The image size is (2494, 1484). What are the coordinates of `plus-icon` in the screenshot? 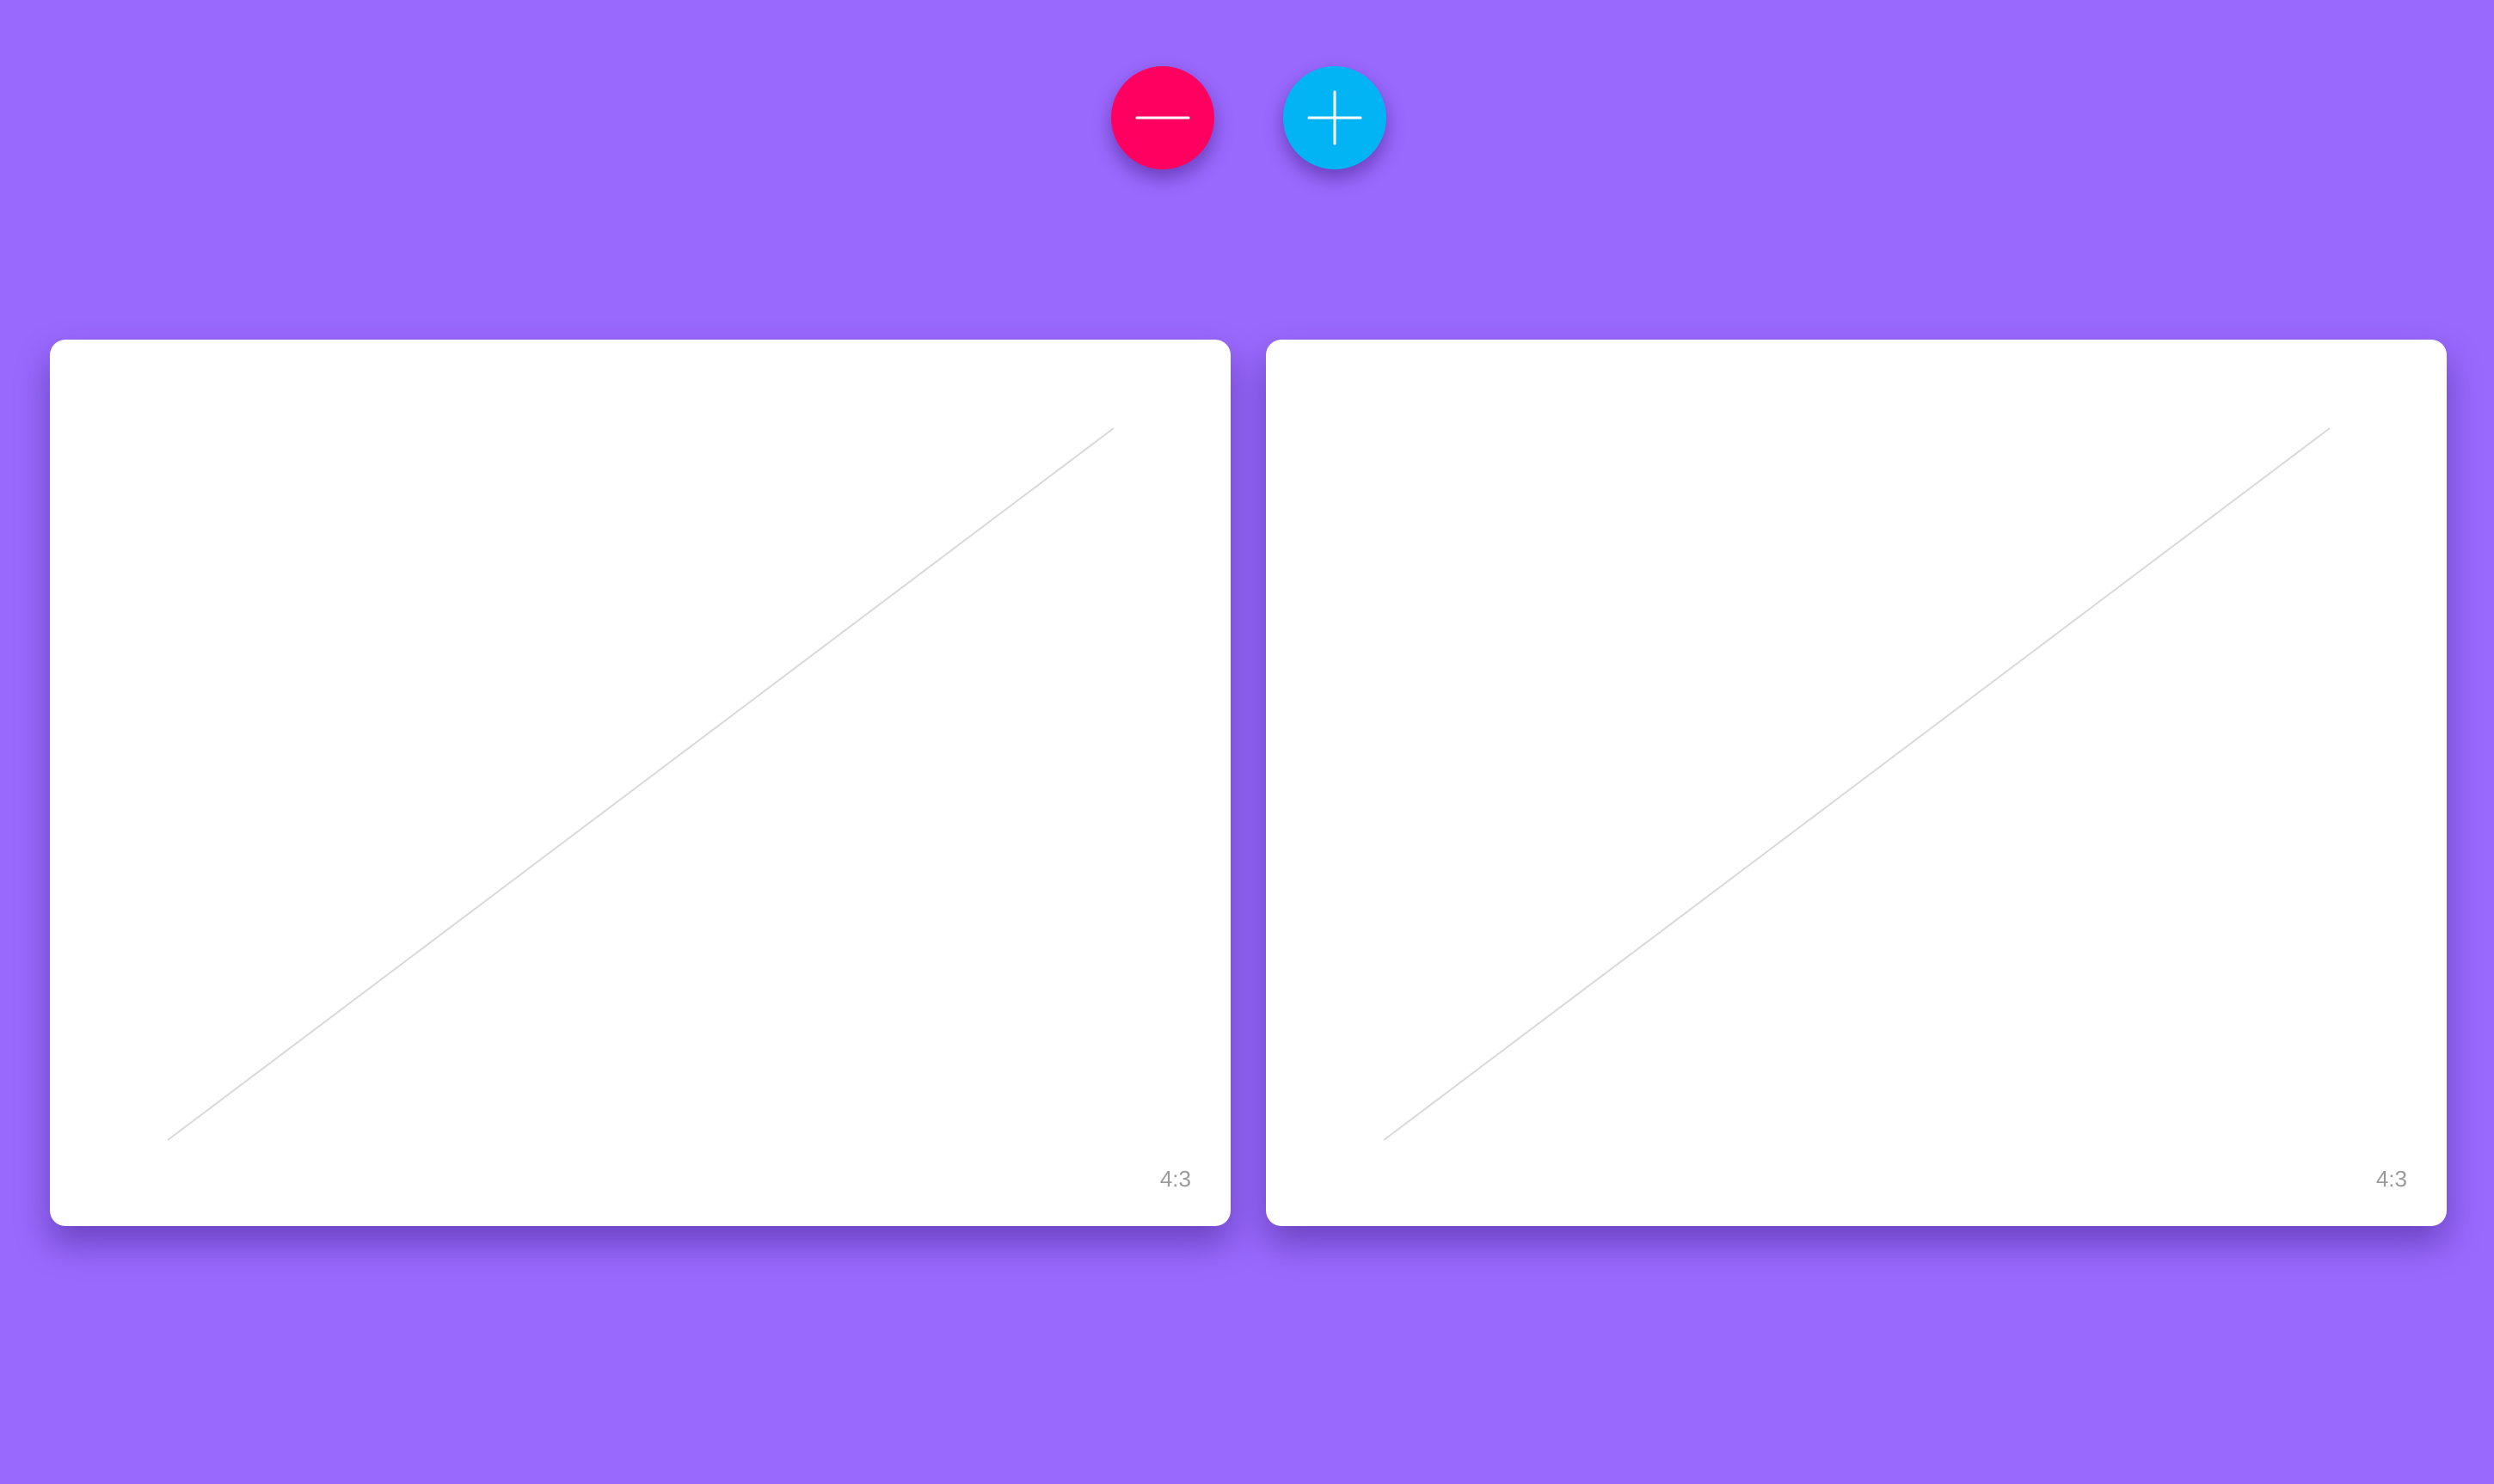 It's located at (1334, 118).